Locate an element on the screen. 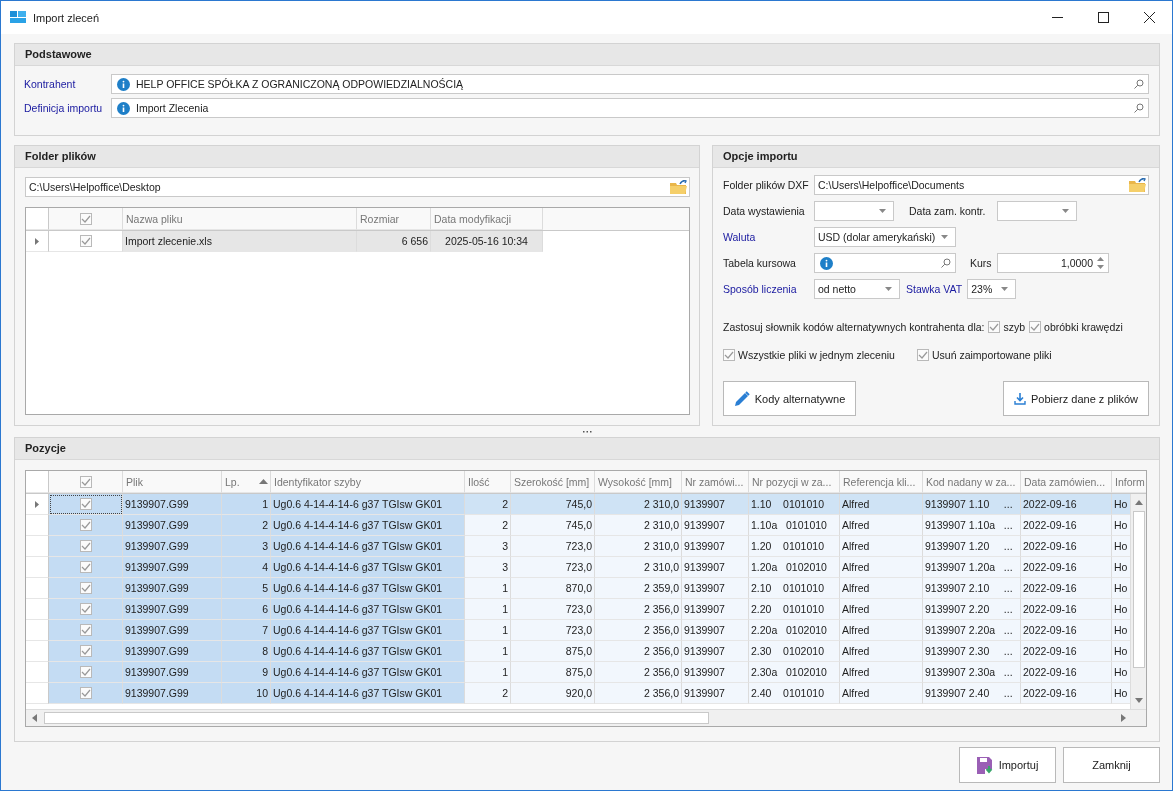 This screenshot has height=791, width=1173. vat-dropdown: 23% is located at coordinates (992, 289).